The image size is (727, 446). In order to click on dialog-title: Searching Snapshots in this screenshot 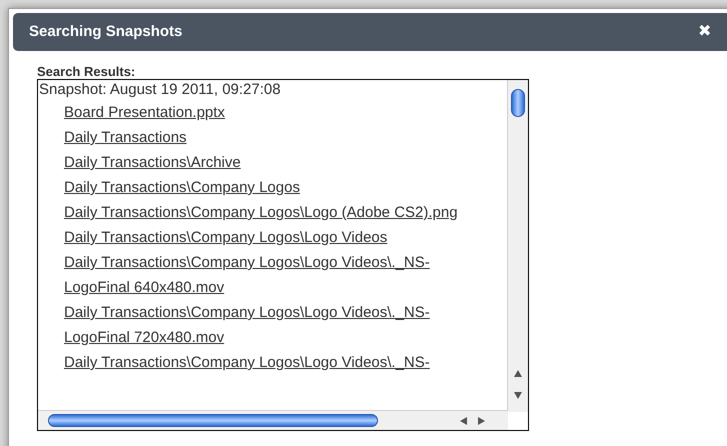, I will do `click(105, 32)`.